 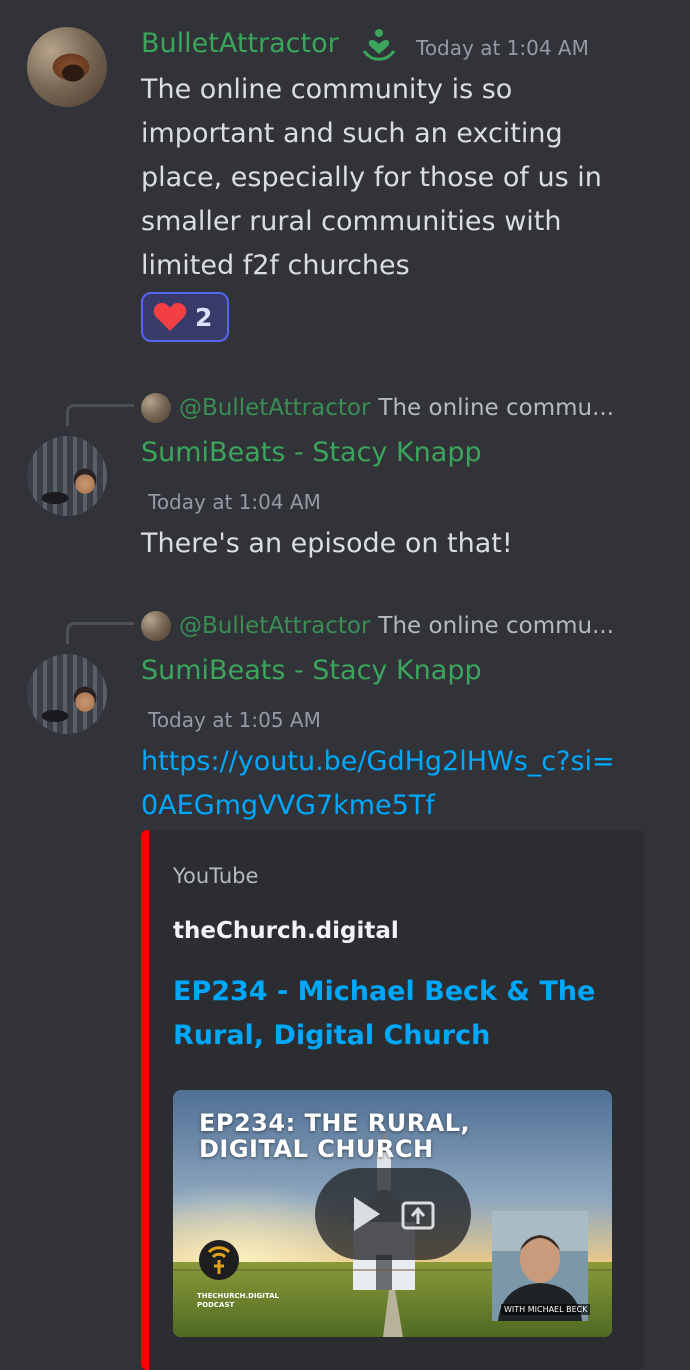 I want to click on heart-icon, so click(x=170, y=317).